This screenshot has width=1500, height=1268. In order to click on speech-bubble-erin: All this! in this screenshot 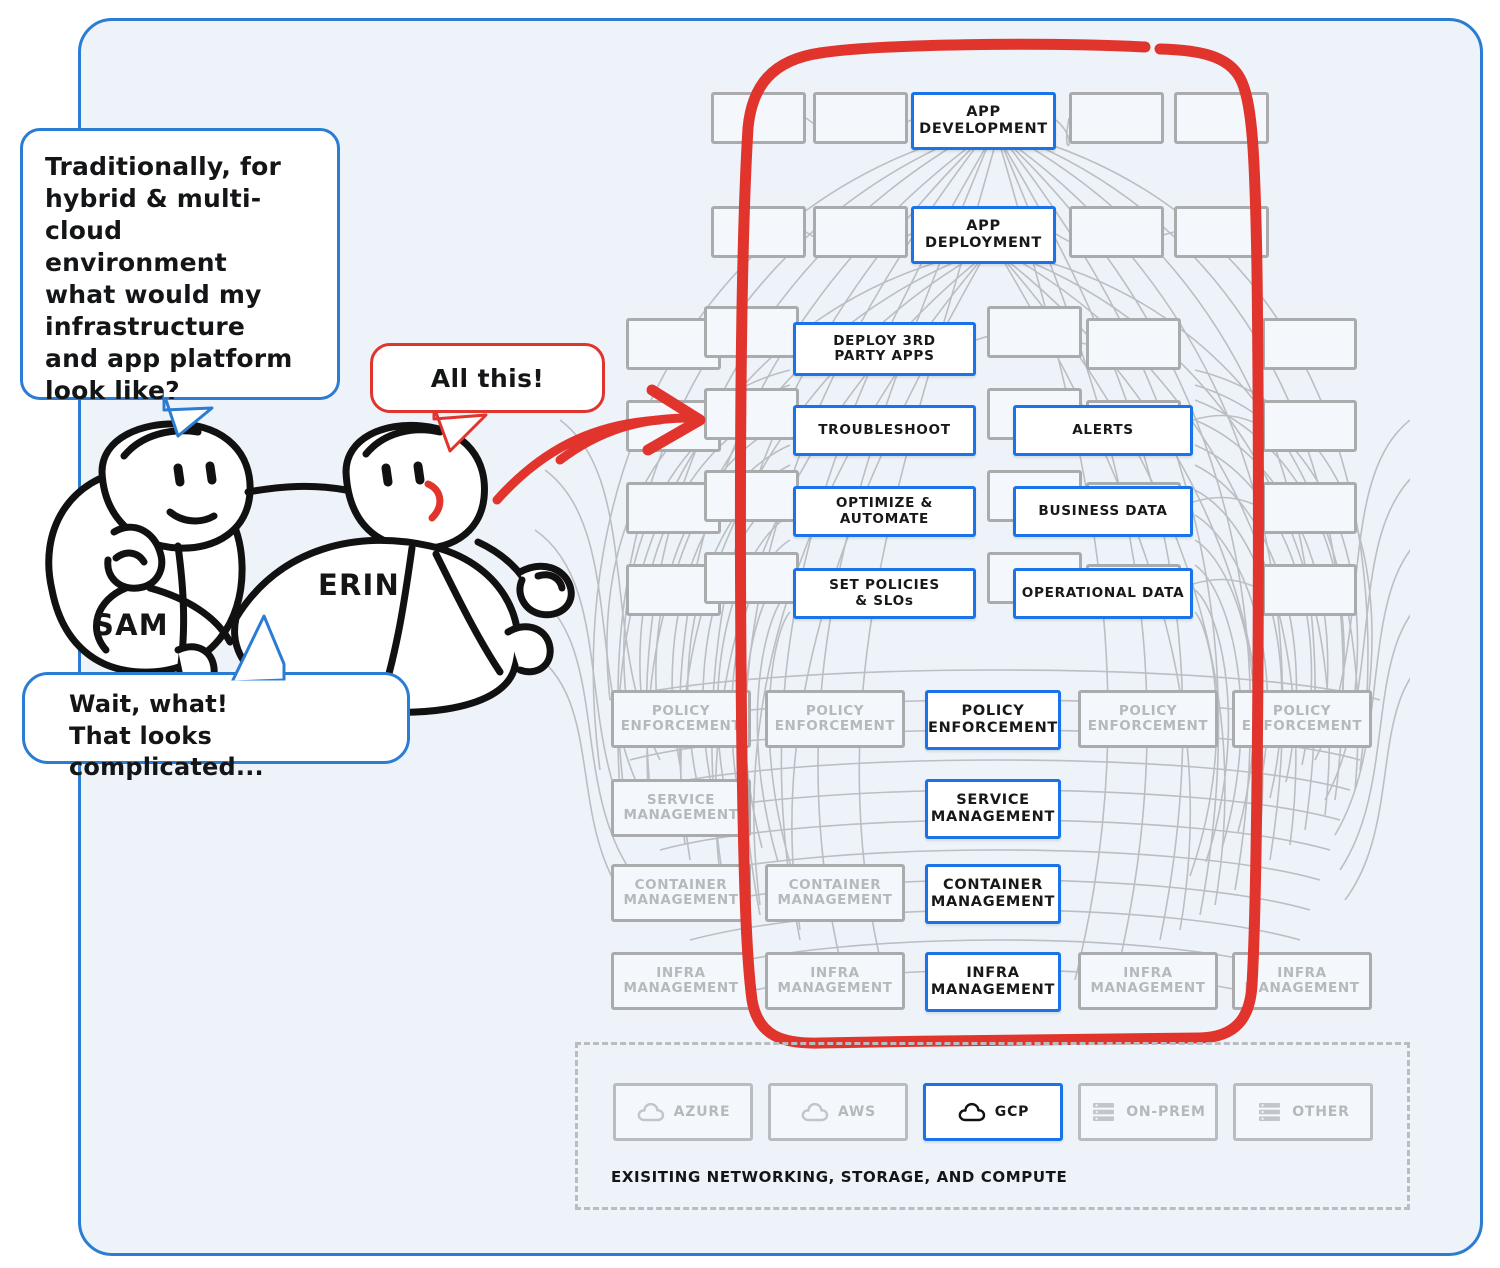, I will do `click(487, 378)`.